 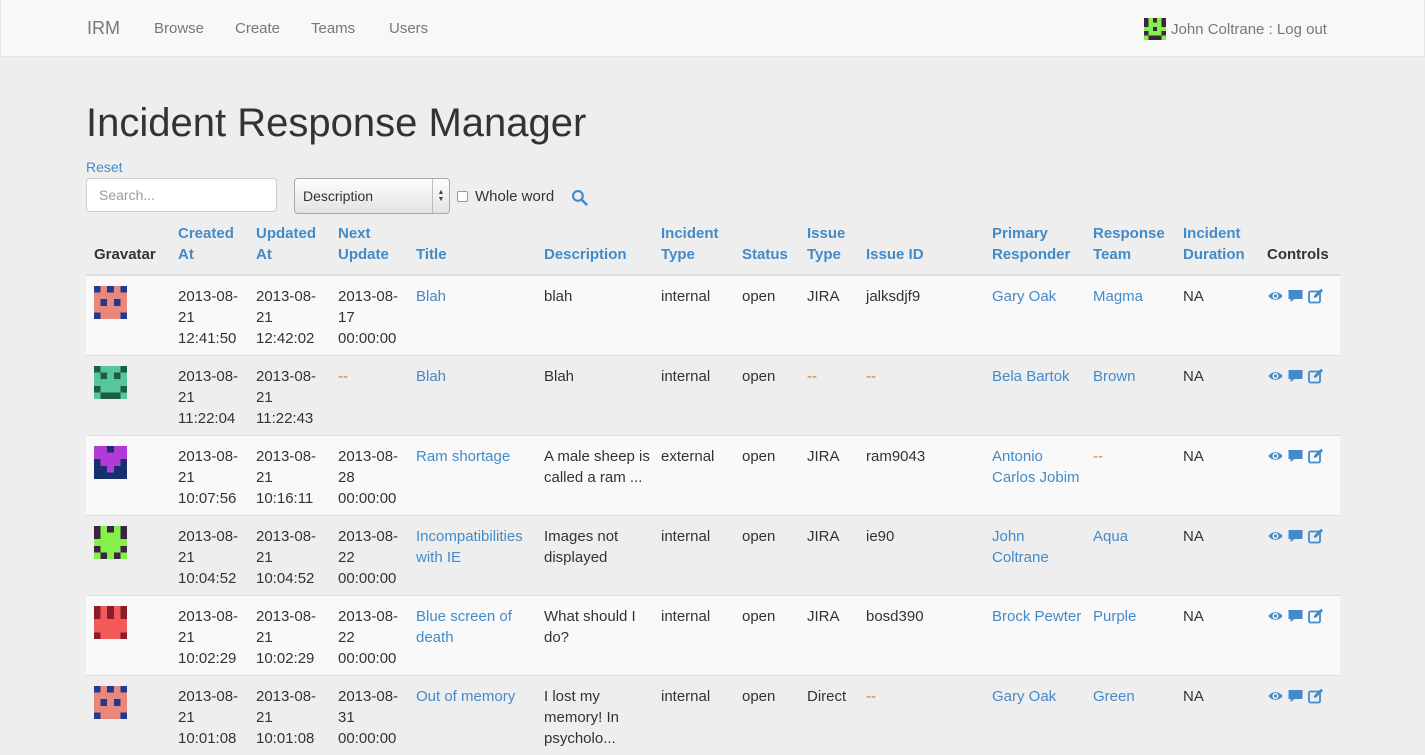 I want to click on response-team-link: Purple, so click(x=1114, y=616).